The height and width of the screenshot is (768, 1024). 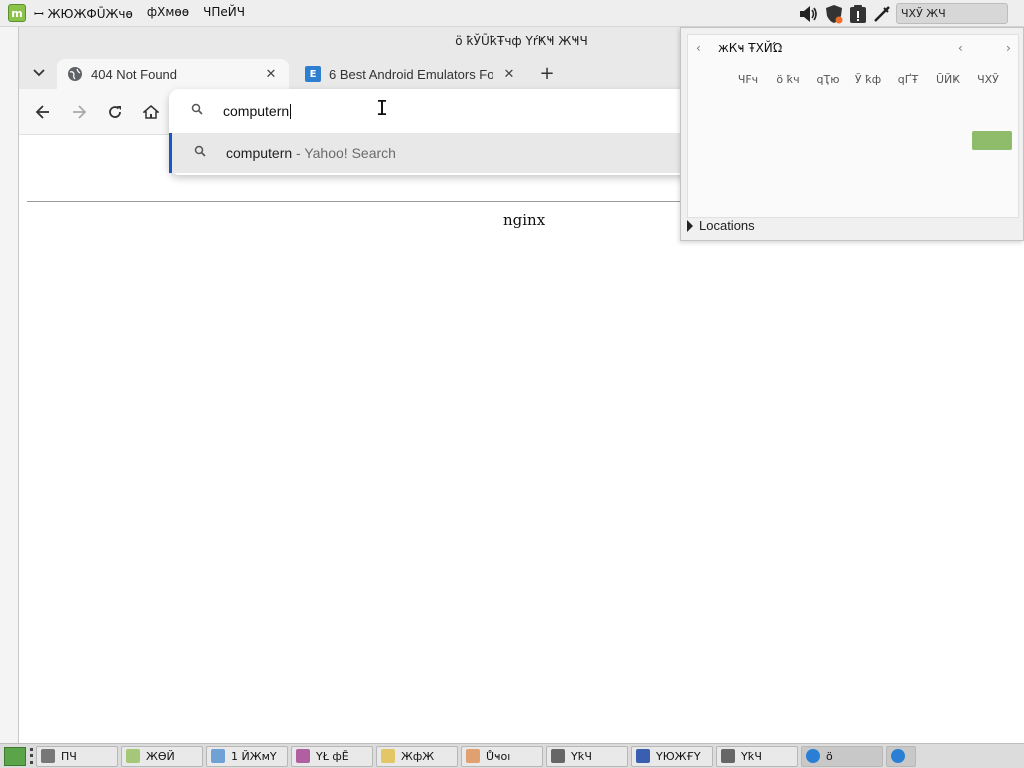 What do you see at coordinates (344, 152) in the screenshot?
I see `suggestion-engine: - Yahoo! Search` at bounding box center [344, 152].